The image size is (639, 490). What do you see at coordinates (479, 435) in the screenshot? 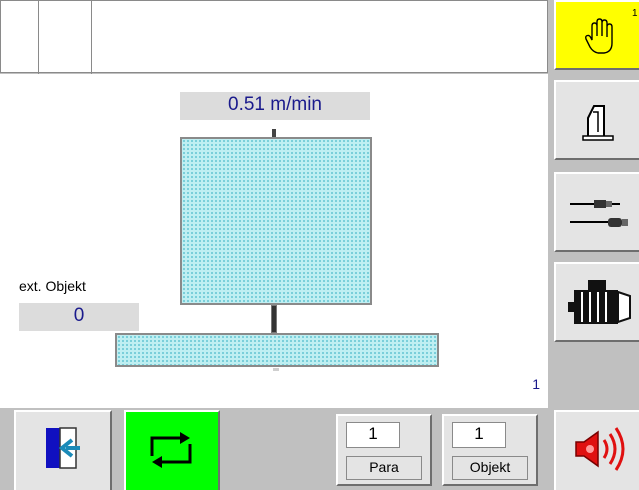
I see `objekt-value: 1` at bounding box center [479, 435].